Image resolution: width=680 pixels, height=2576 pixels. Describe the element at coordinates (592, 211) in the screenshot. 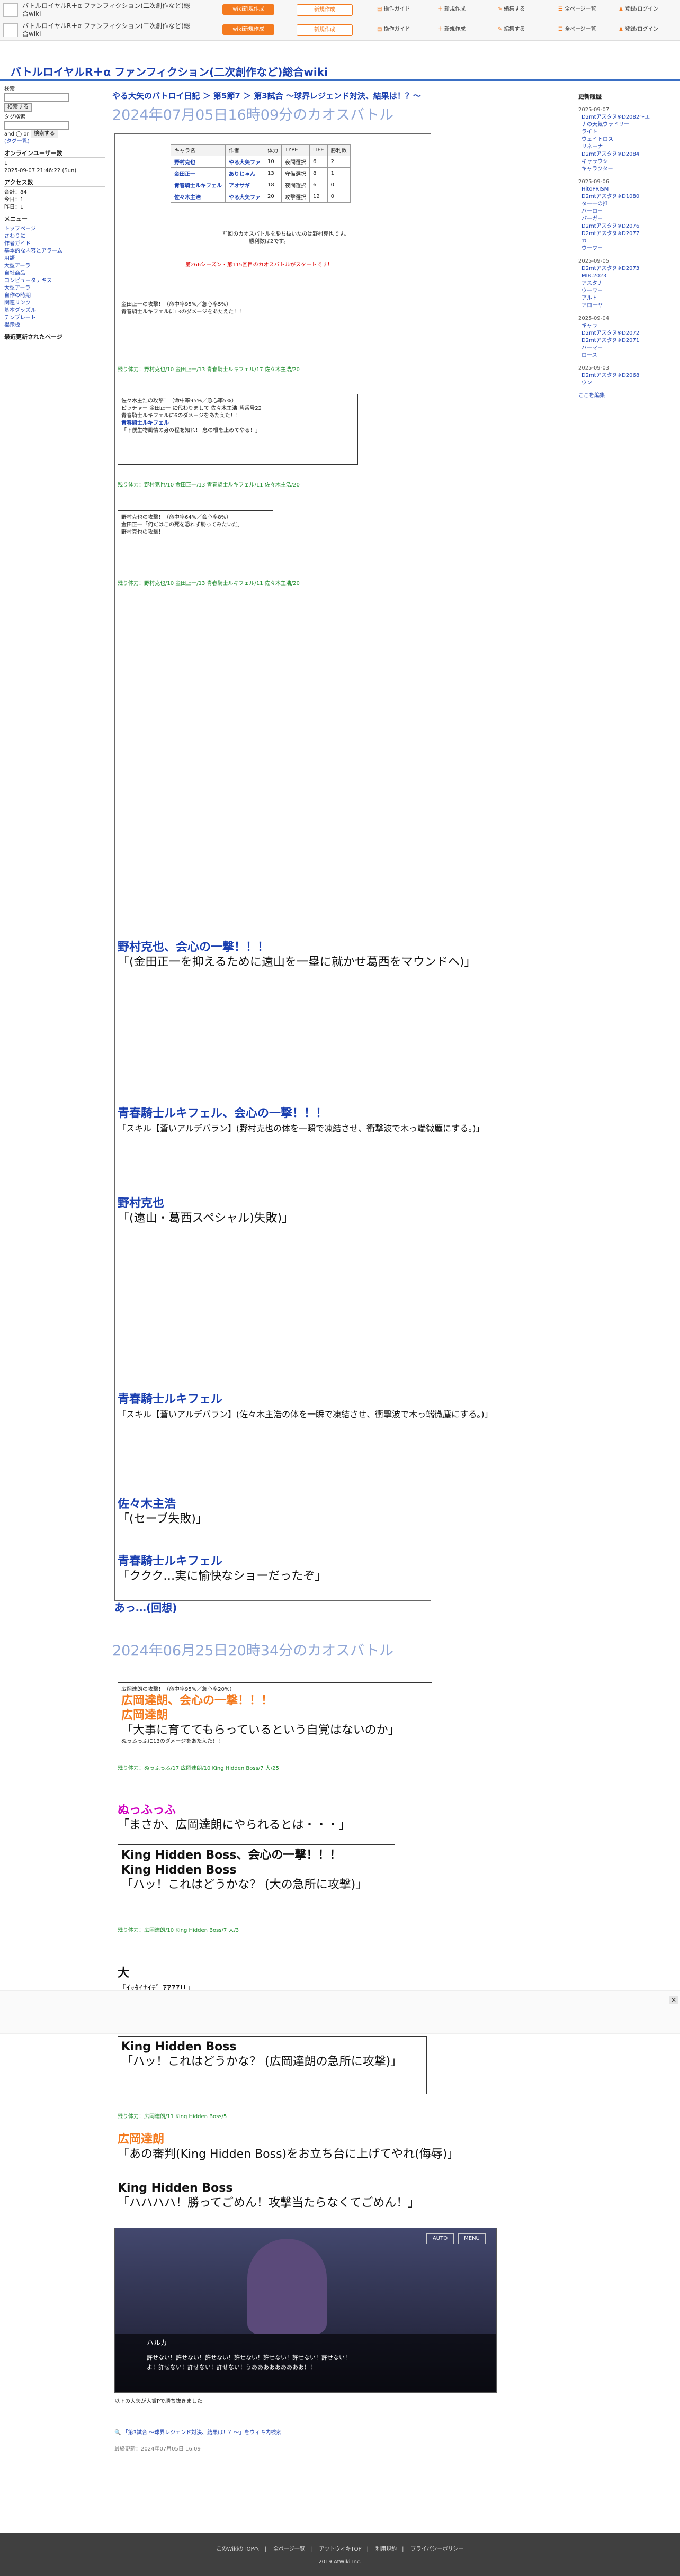

I see `history-item: バーロー` at that location.